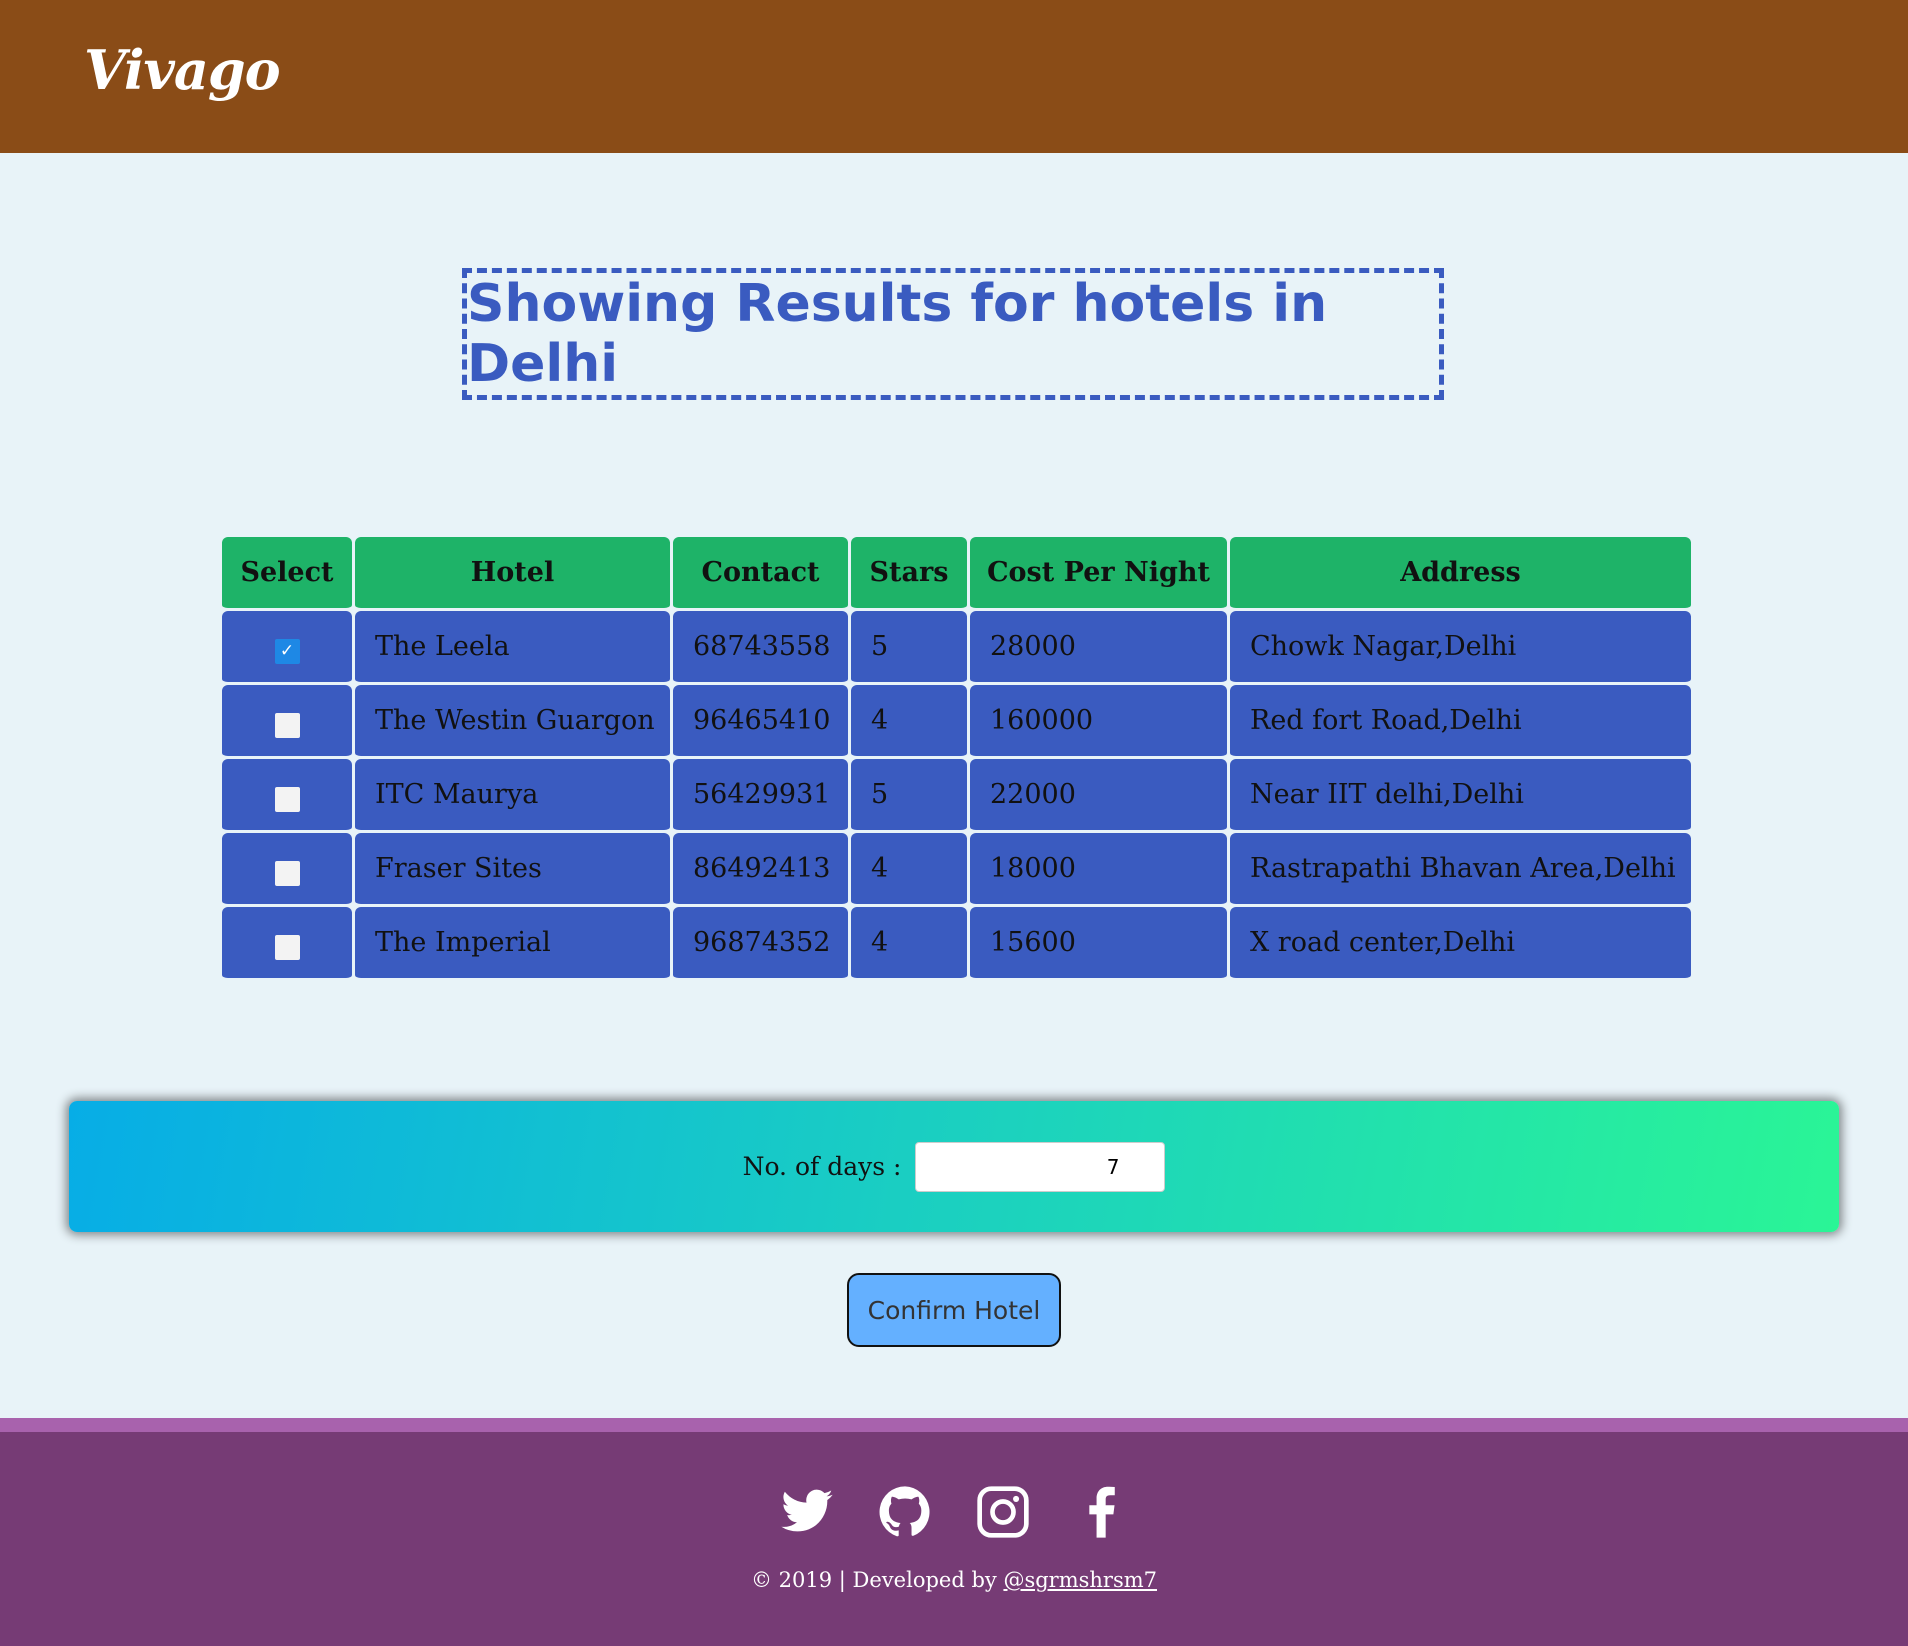  Describe the element at coordinates (760, 648) in the screenshot. I see `contact-cell: 68743558` at that location.